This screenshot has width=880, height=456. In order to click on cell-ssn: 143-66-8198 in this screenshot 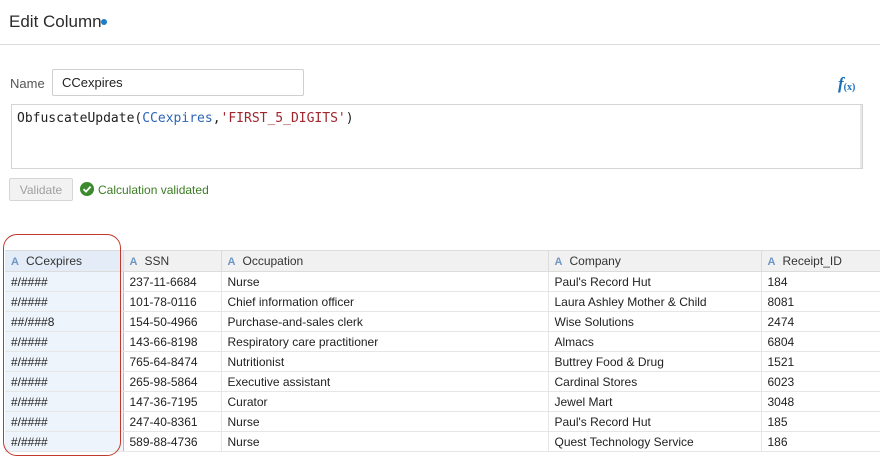, I will do `click(172, 341)`.